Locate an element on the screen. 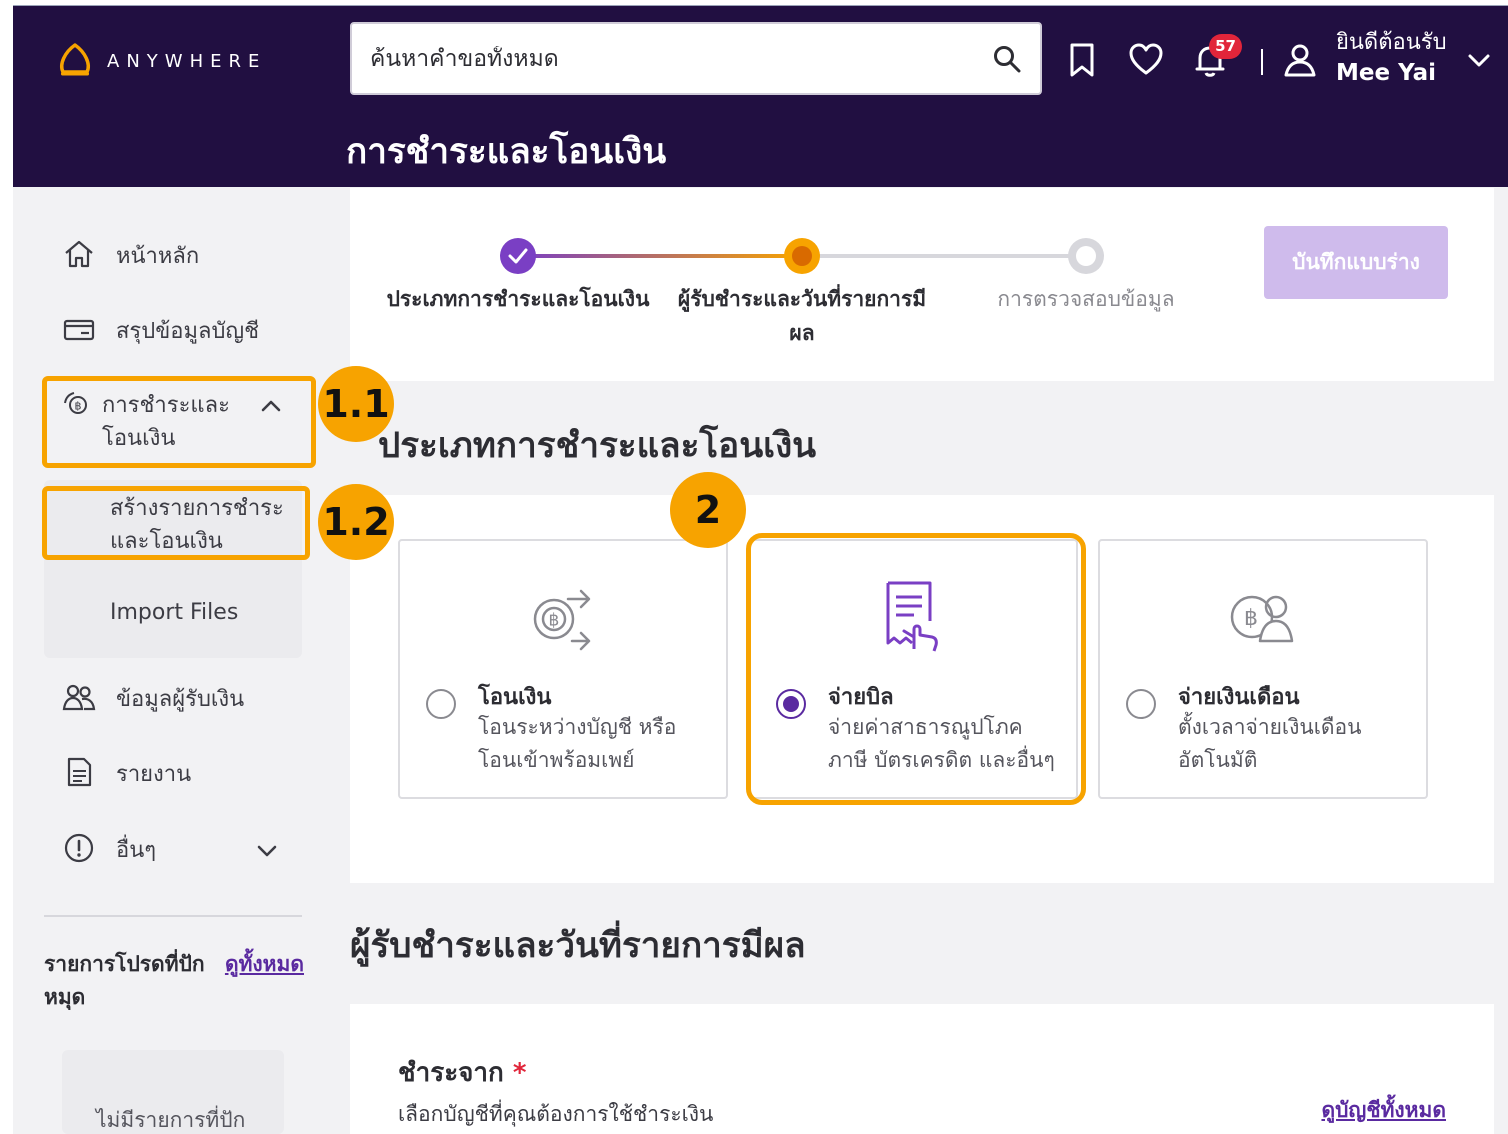  heart-icon is located at coordinates (1146, 60).